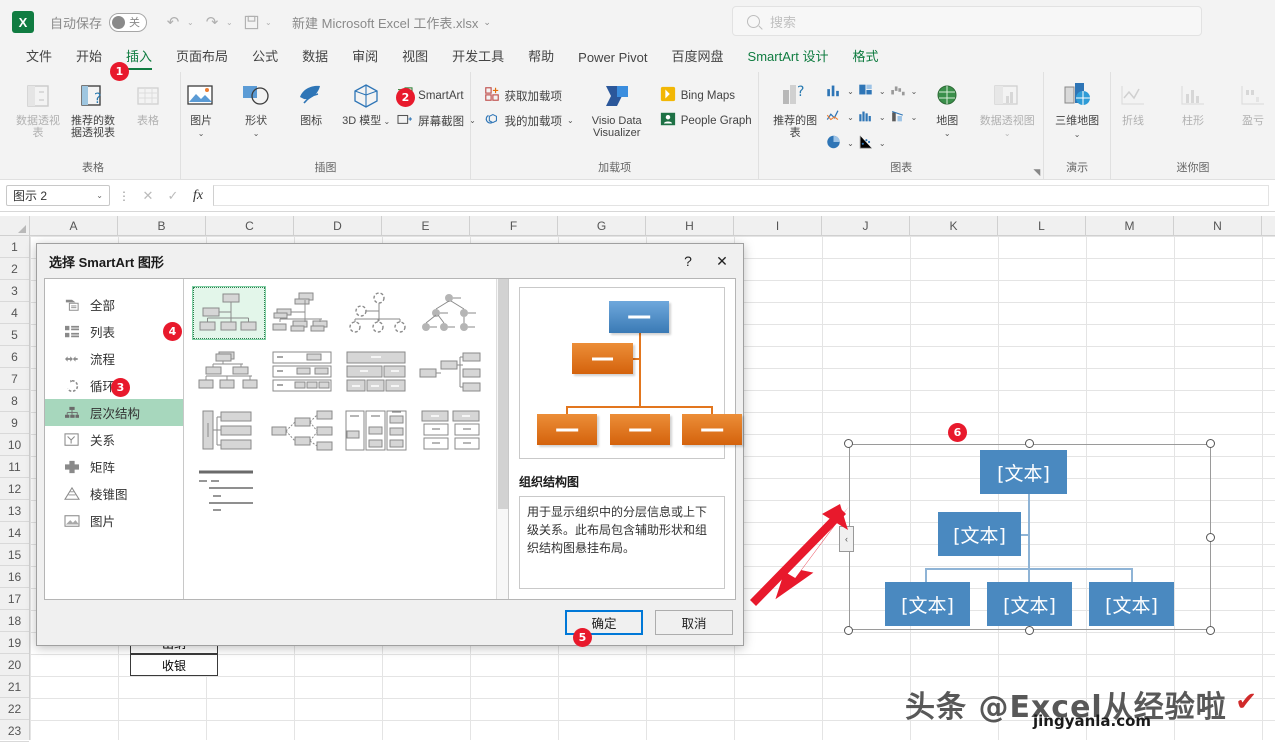  What do you see at coordinates (1023, 472) in the screenshot?
I see `smartart-node-top: [文本]` at bounding box center [1023, 472].